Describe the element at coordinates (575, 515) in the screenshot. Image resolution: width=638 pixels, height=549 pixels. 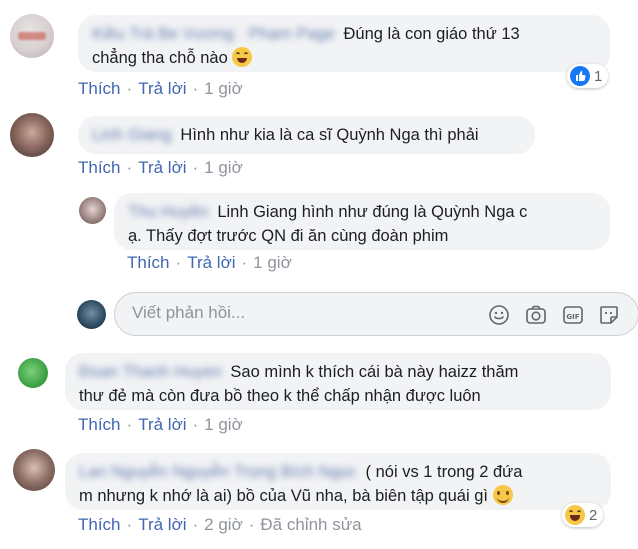
I see `haha-reaction-icon` at that location.